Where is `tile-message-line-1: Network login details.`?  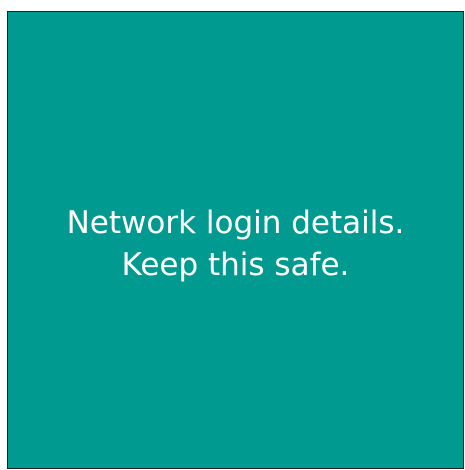 tile-message-line-1: Network login details. is located at coordinates (235, 223).